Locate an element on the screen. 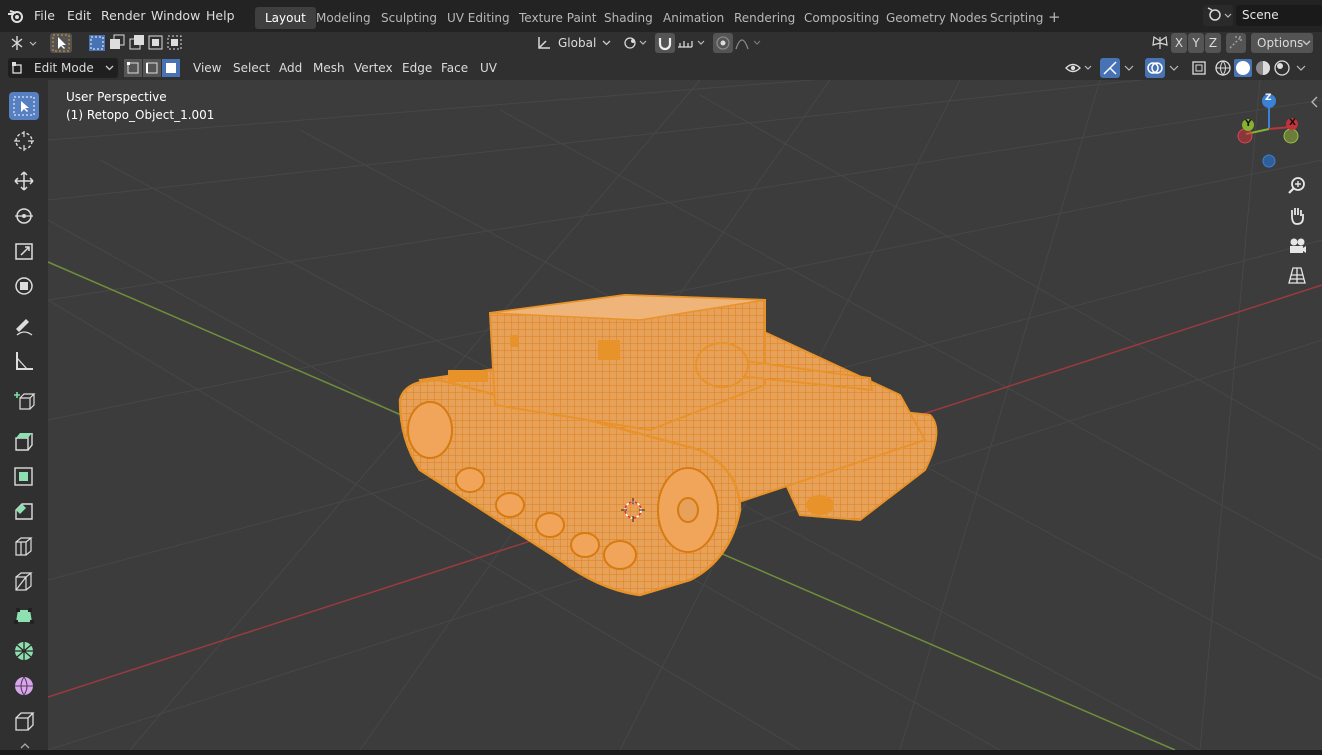 The height and width of the screenshot is (755, 1322). tool-knife is located at coordinates (24, 581).